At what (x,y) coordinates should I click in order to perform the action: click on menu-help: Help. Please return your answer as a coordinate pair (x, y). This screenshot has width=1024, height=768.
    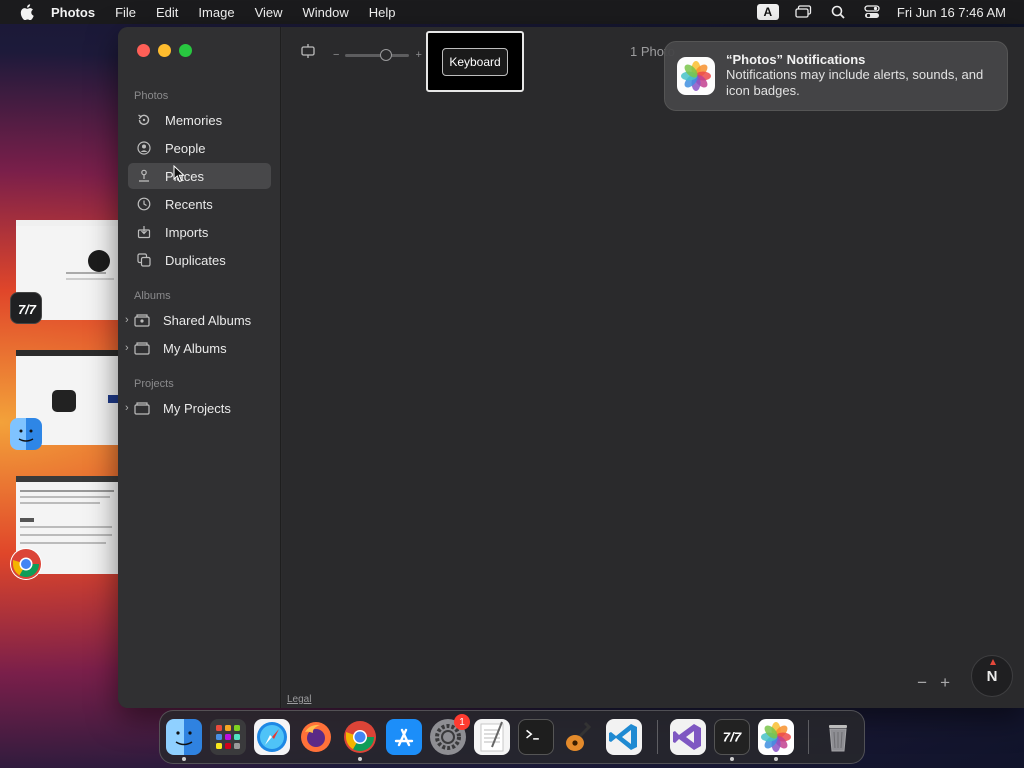
    Looking at the image, I should click on (382, 12).